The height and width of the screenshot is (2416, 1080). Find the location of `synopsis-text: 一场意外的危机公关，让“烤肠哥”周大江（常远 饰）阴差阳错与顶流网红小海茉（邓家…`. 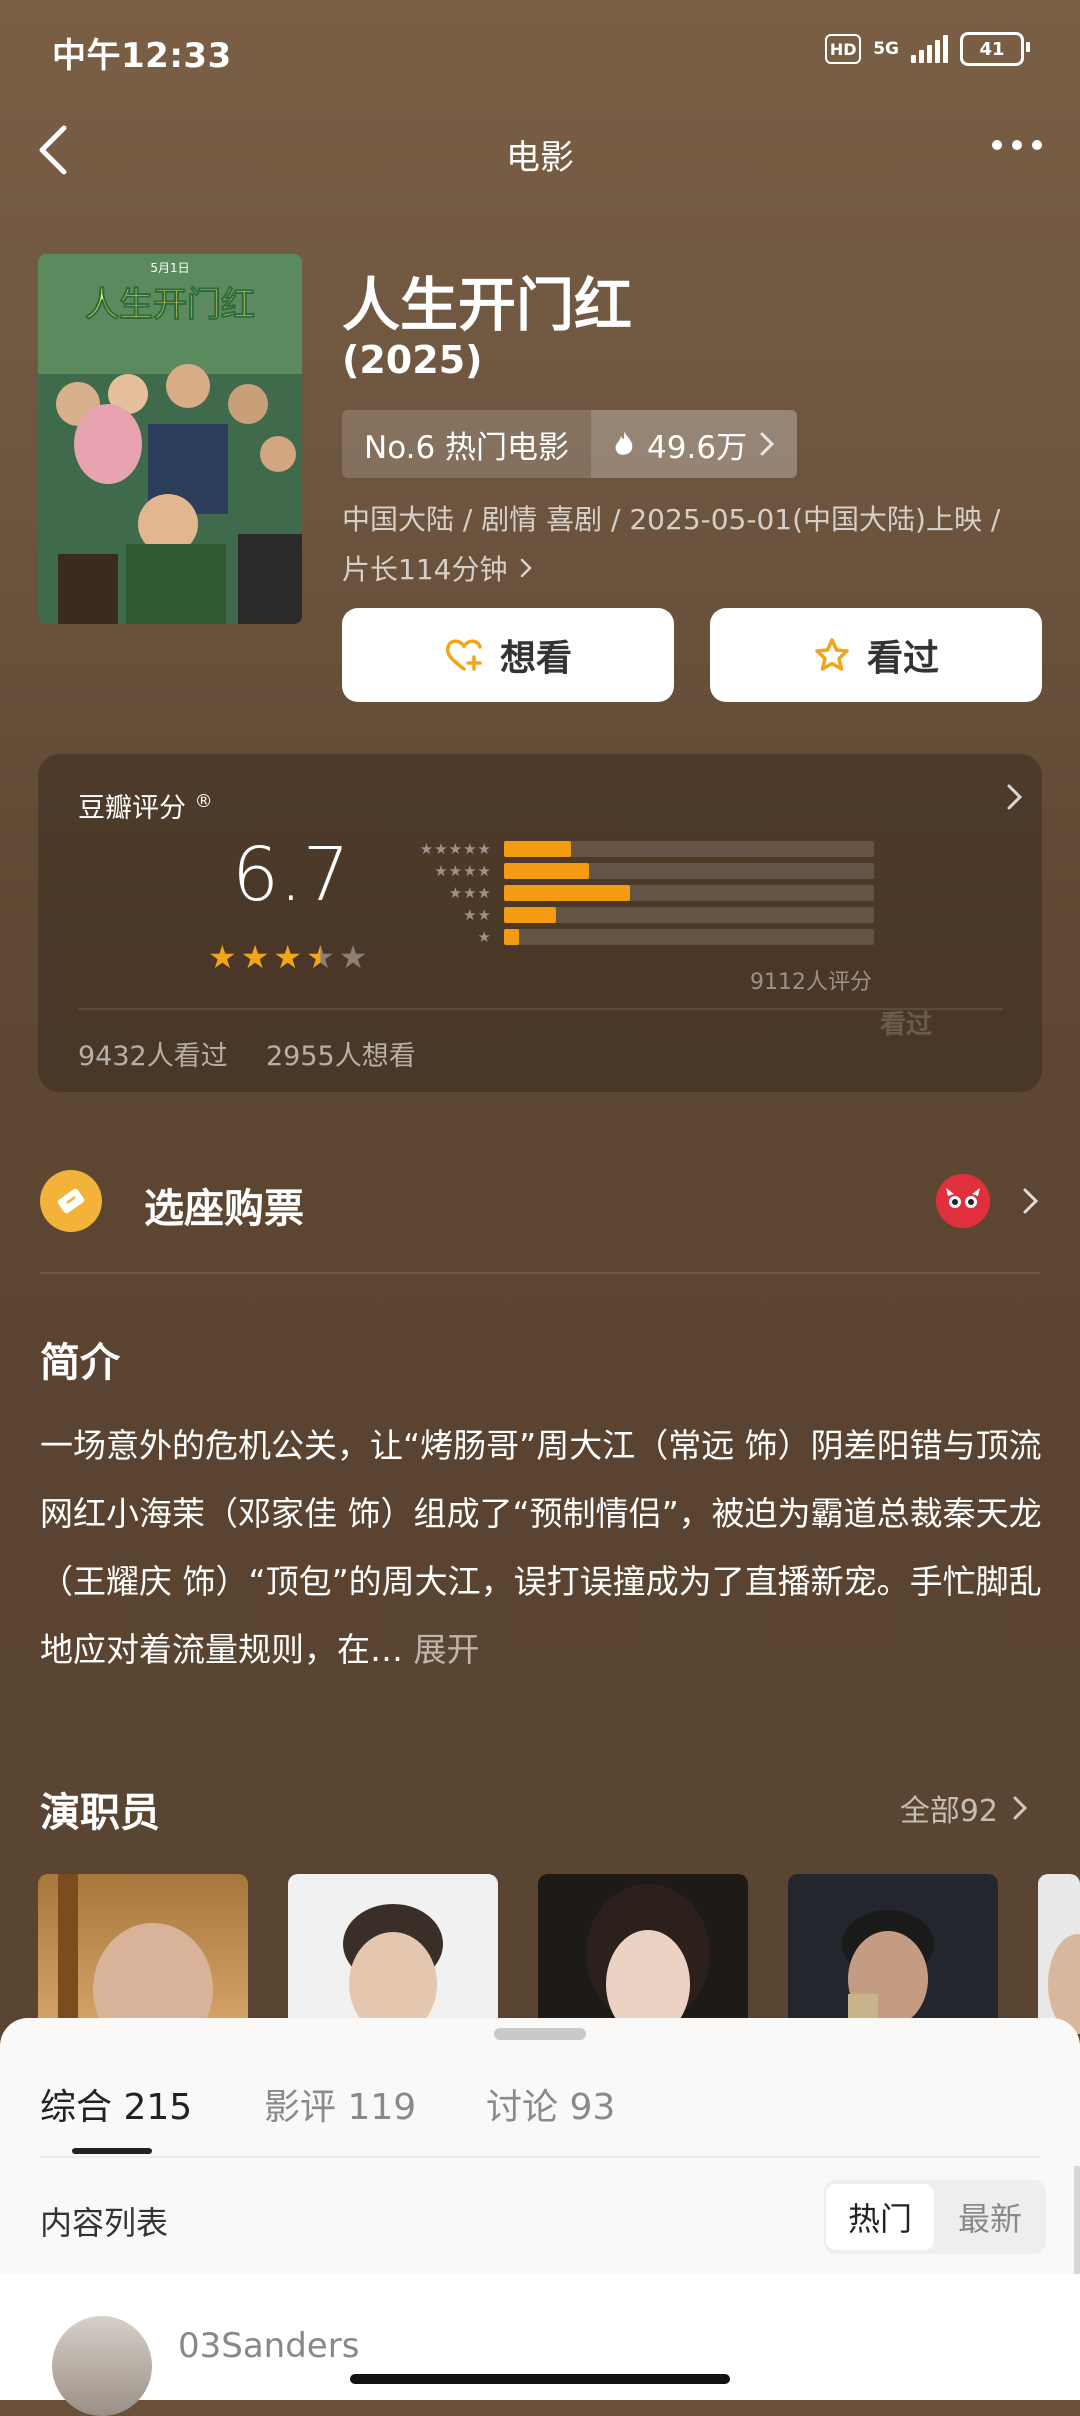

synopsis-text: 一场意外的危机公关，让“烤肠哥”周大江（常远 饰）阴差阳错与顶流网红小海茉（邓家… is located at coordinates (542, 1548).